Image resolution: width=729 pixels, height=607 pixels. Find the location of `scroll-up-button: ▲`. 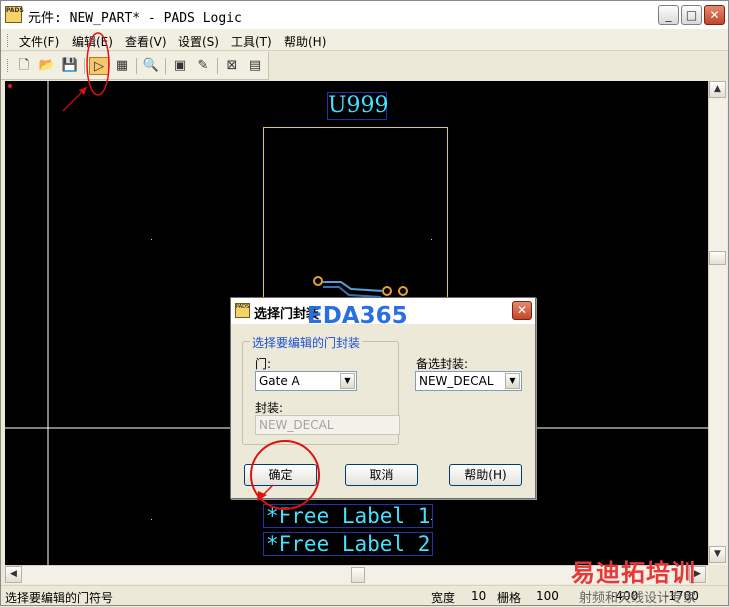

scroll-up-button: ▲ is located at coordinates (717, 89).